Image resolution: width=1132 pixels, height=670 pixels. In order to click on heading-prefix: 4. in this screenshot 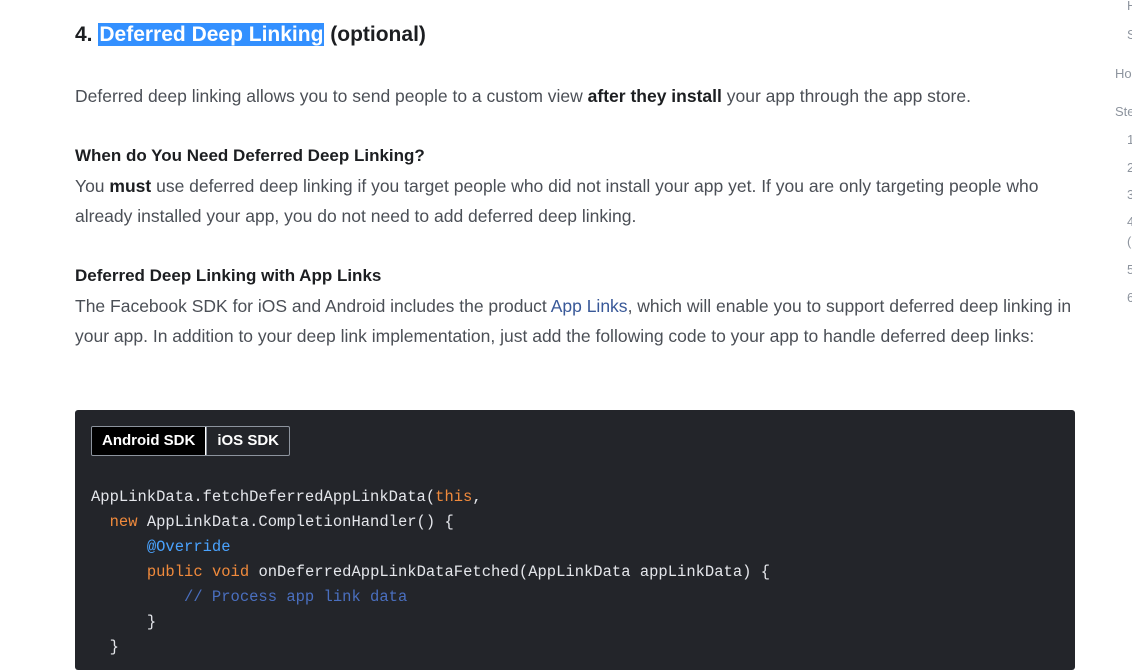, I will do `click(87, 34)`.